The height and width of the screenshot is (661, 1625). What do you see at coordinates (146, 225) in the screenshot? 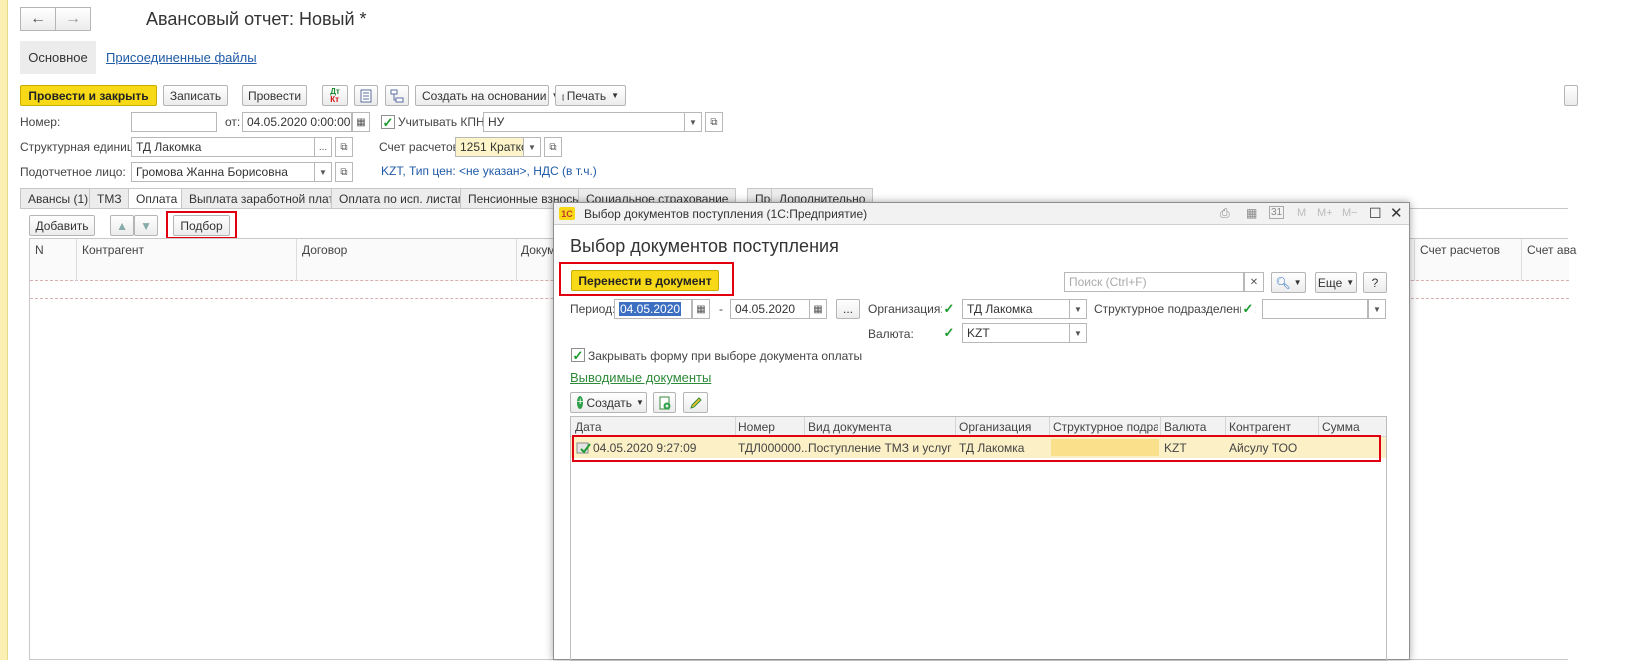
I see `move-down-button: ▼` at bounding box center [146, 225].